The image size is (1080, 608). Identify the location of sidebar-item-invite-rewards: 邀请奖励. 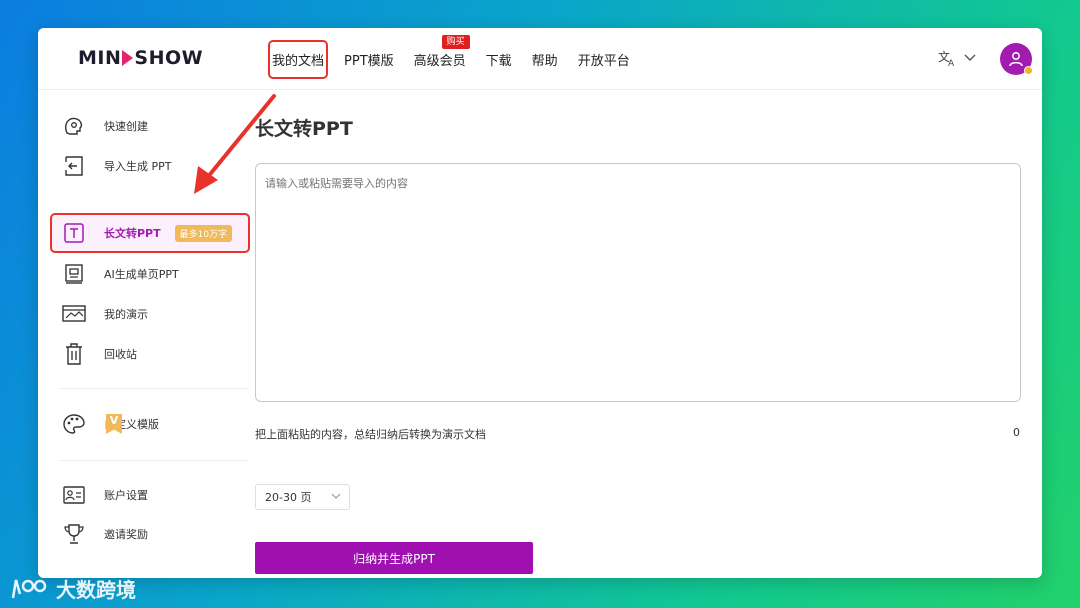
(155, 534).